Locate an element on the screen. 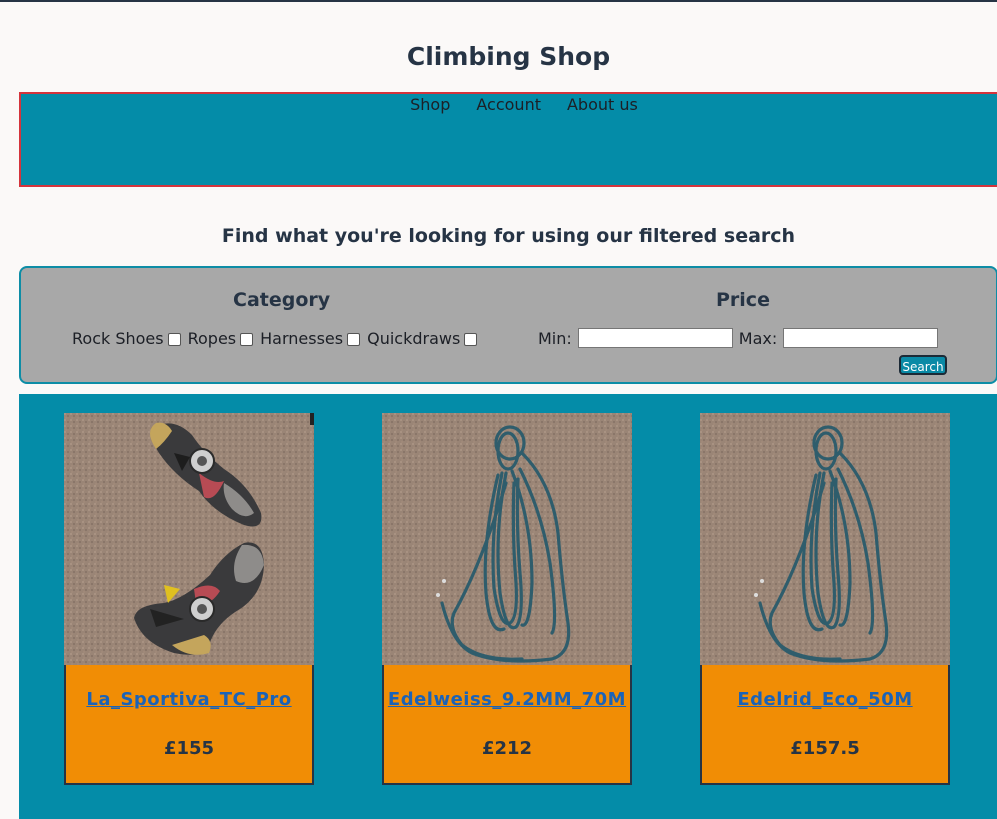 The image size is (997, 819). product-link: Edelrid_Eco_50M is located at coordinates (825, 699).